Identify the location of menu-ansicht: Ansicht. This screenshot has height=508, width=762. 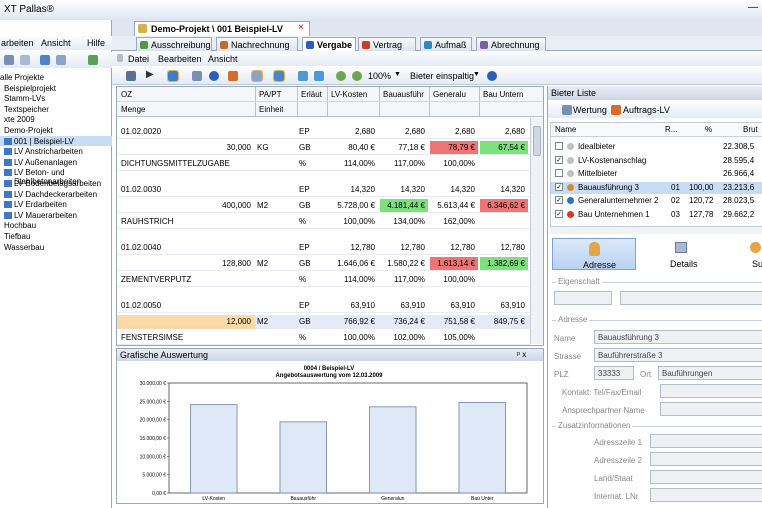
(56, 43).